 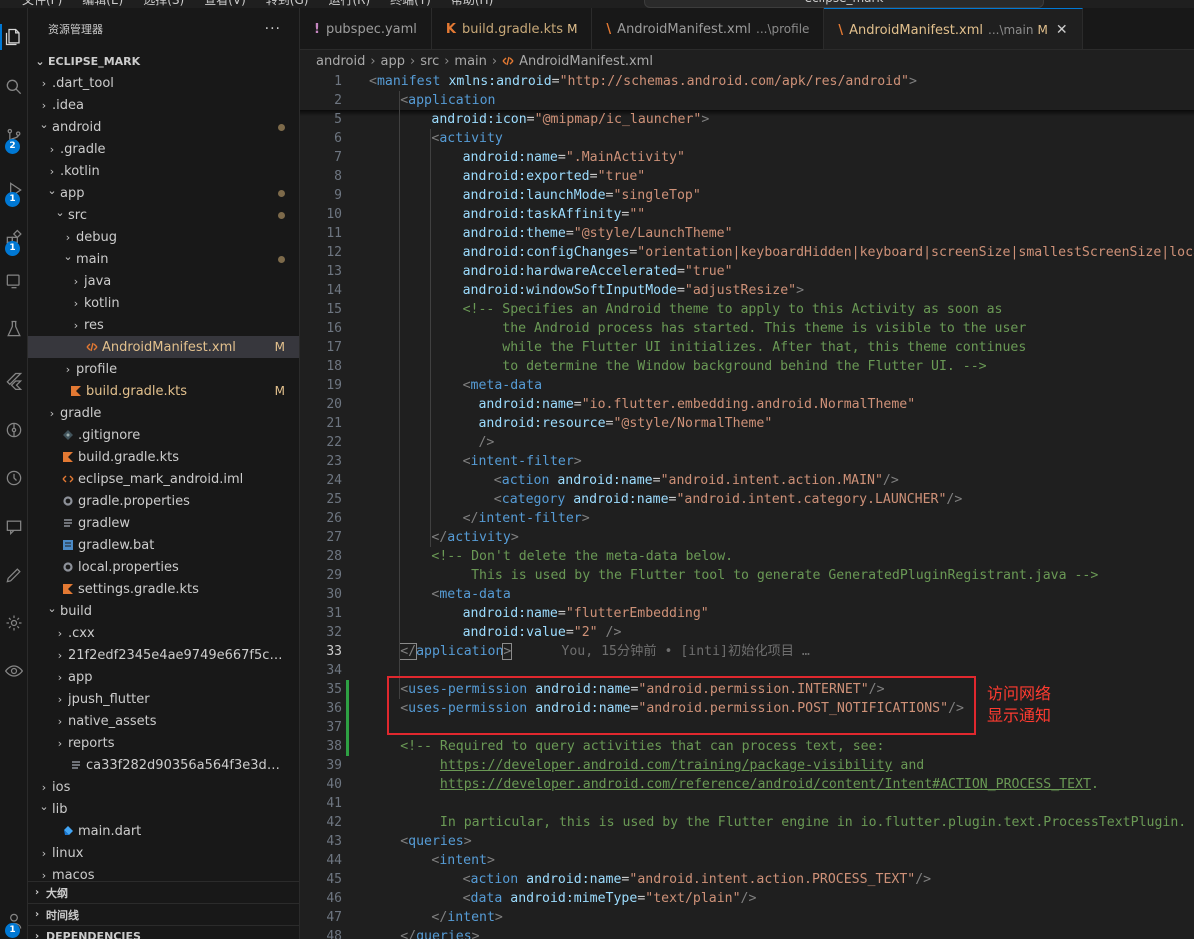 What do you see at coordinates (163, 369) in the screenshot?
I see `tree-folder: › profile` at bounding box center [163, 369].